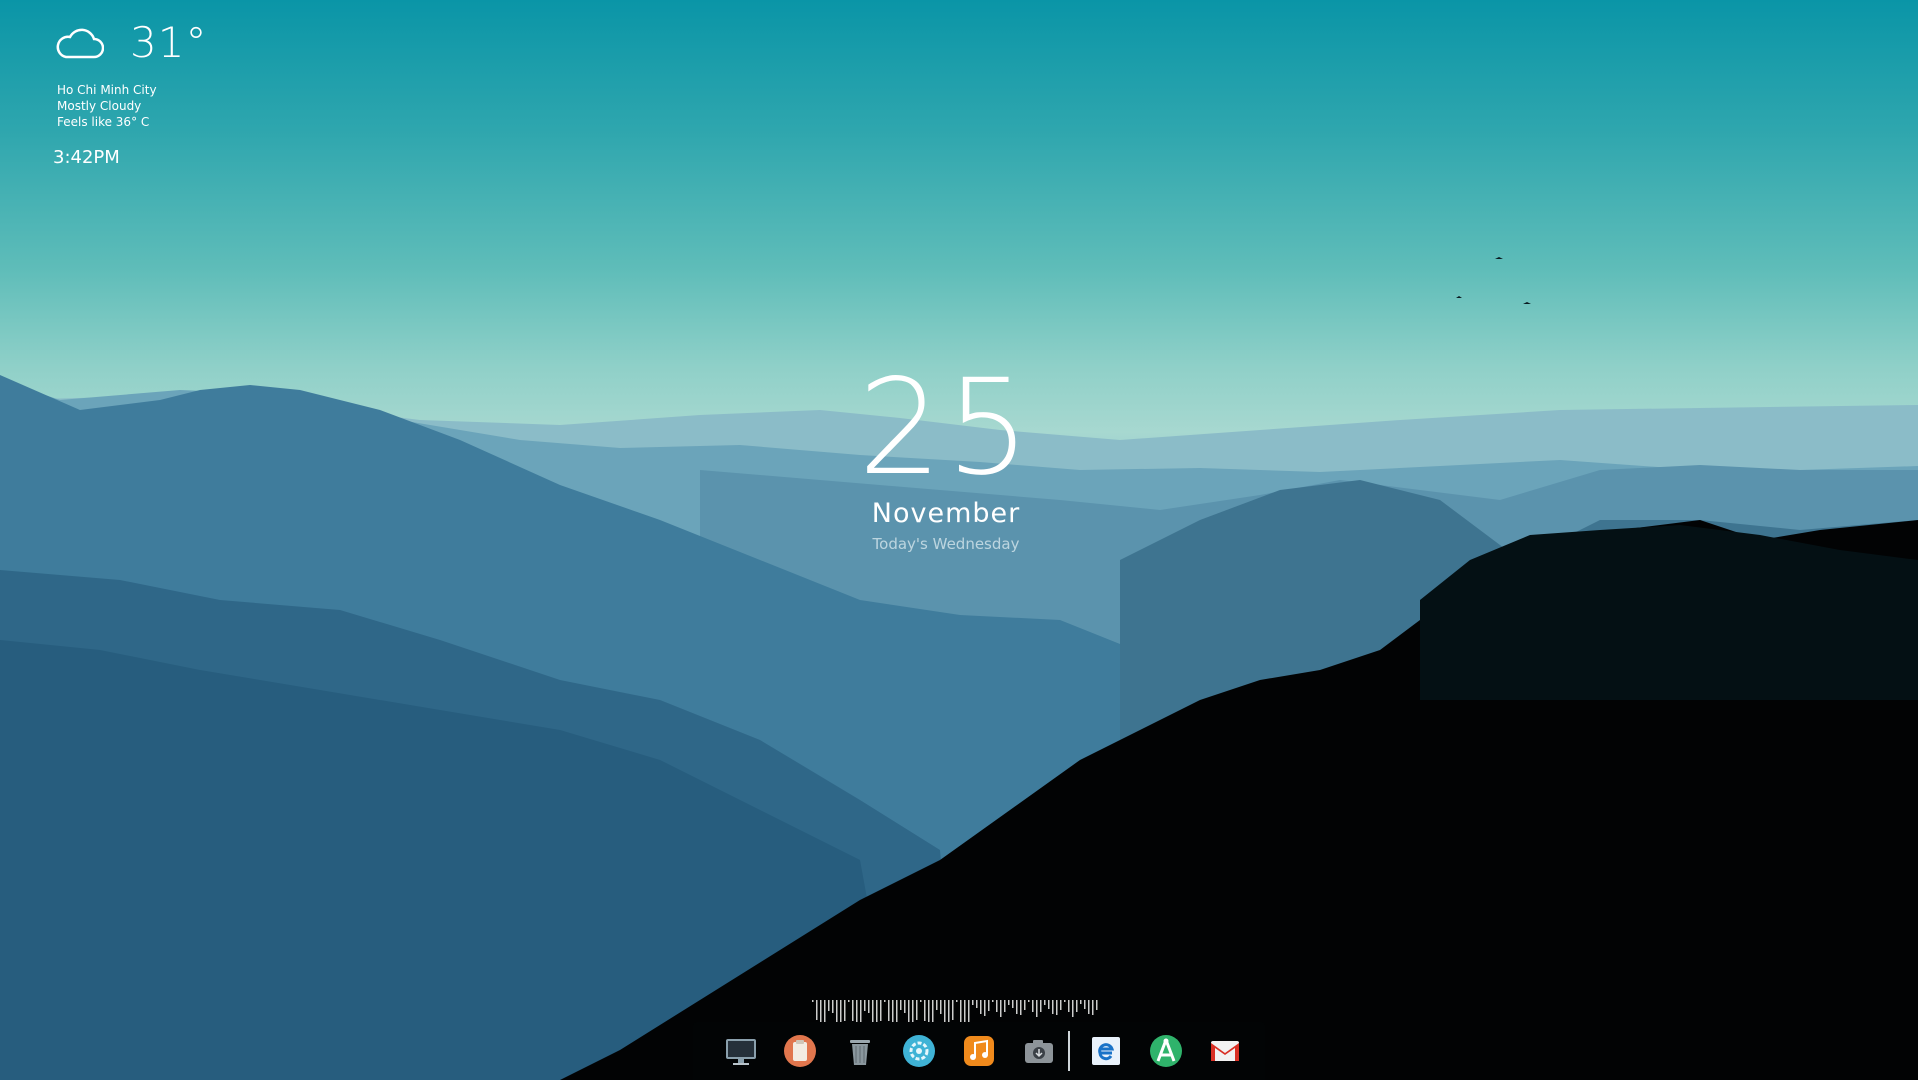 This screenshot has width=1918, height=1080. I want to click on dock-item-settings, so click(920, 1051).